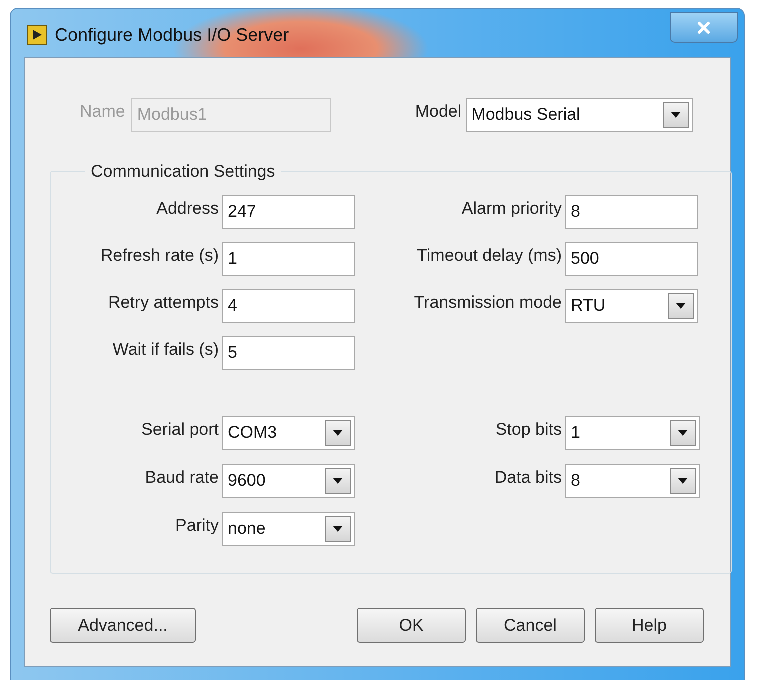  What do you see at coordinates (411, 625) in the screenshot?
I see `dialog-button: OK` at bounding box center [411, 625].